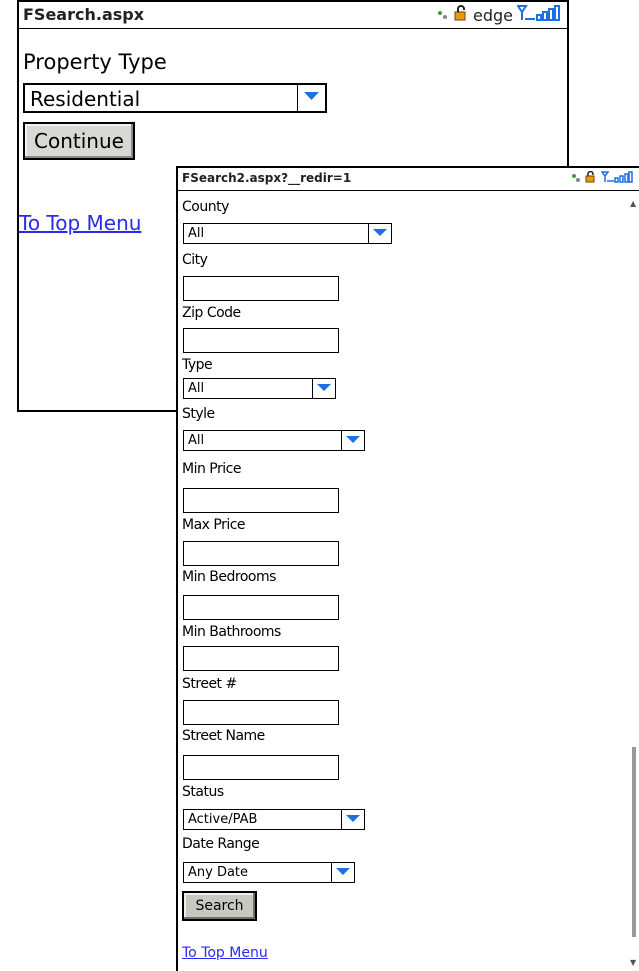 Image resolution: width=639 pixels, height=971 pixels. Describe the element at coordinates (267, 178) in the screenshot. I see `page-title: FSearch2.aspx?__redir=1` at that location.